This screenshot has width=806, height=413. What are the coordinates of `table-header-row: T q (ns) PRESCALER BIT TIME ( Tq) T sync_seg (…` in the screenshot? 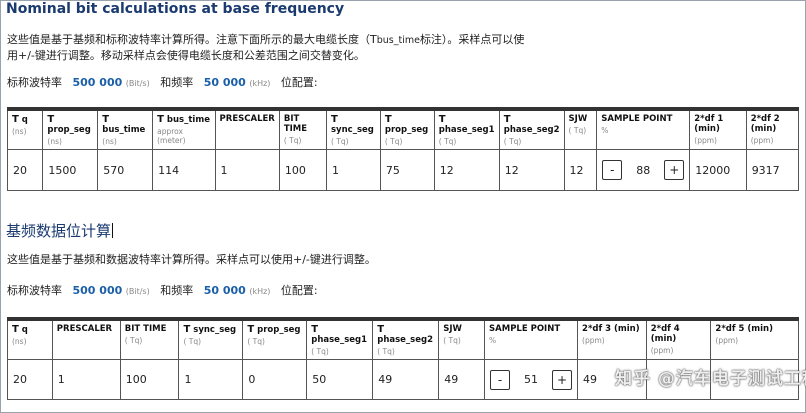 It's located at (403, 338).